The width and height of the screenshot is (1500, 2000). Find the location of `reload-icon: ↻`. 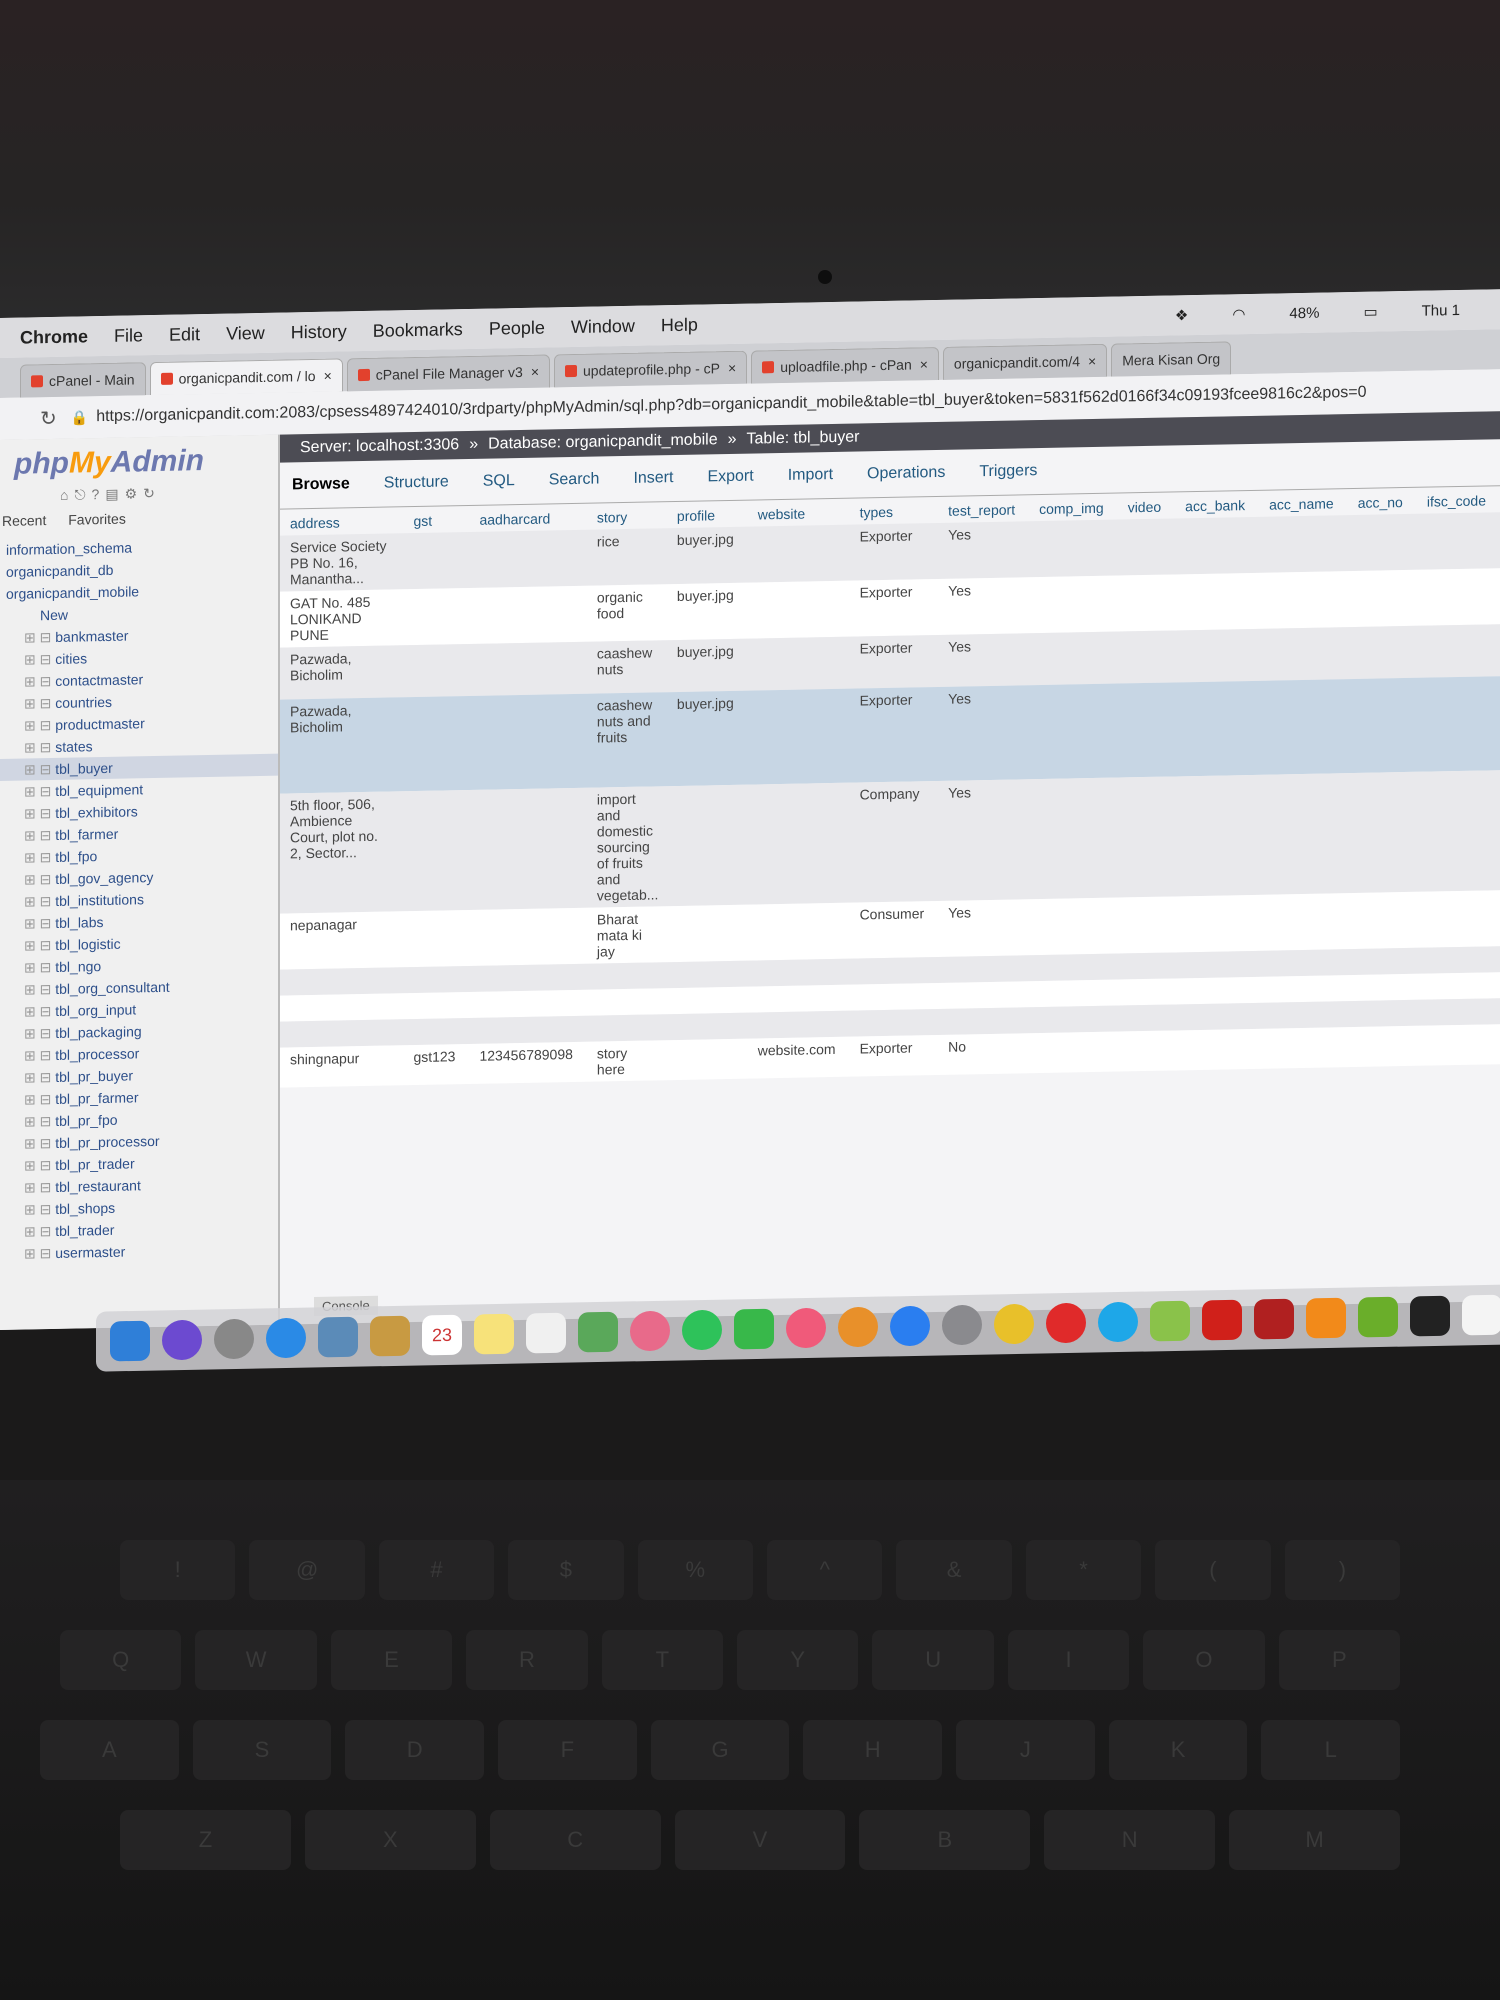

reload-icon: ↻ is located at coordinates (48, 417).